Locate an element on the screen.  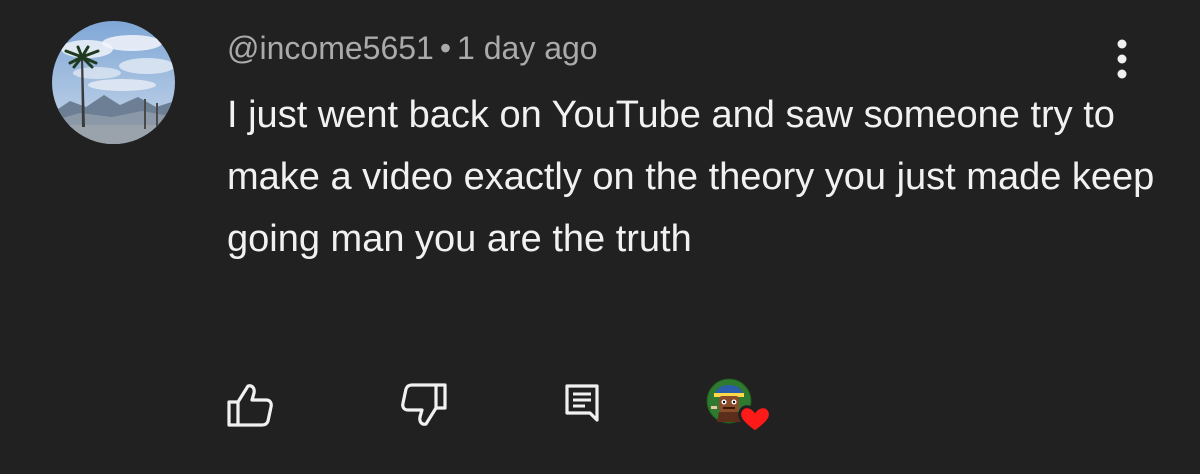
like-button is located at coordinates (250, 407).